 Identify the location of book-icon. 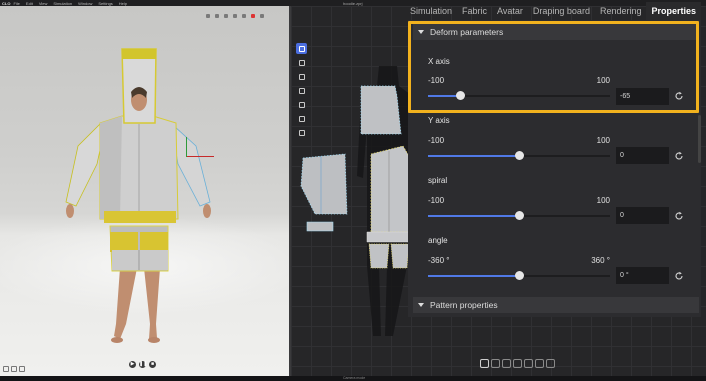
(301, 118).